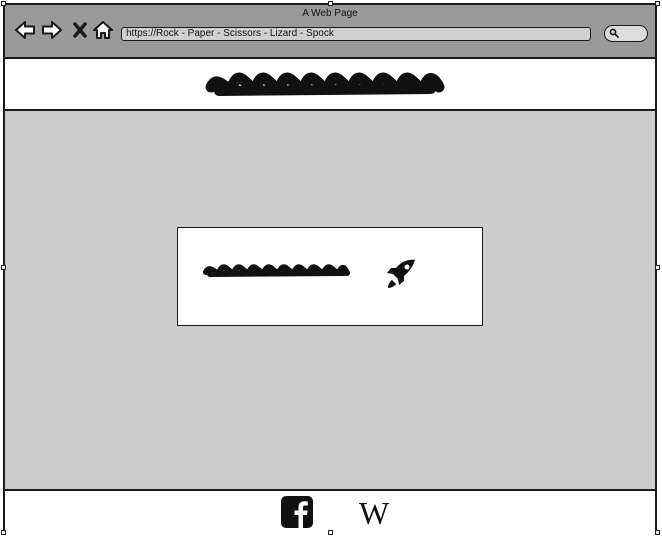  What do you see at coordinates (25, 30) in the screenshot?
I see `back-arrow-icon` at bounding box center [25, 30].